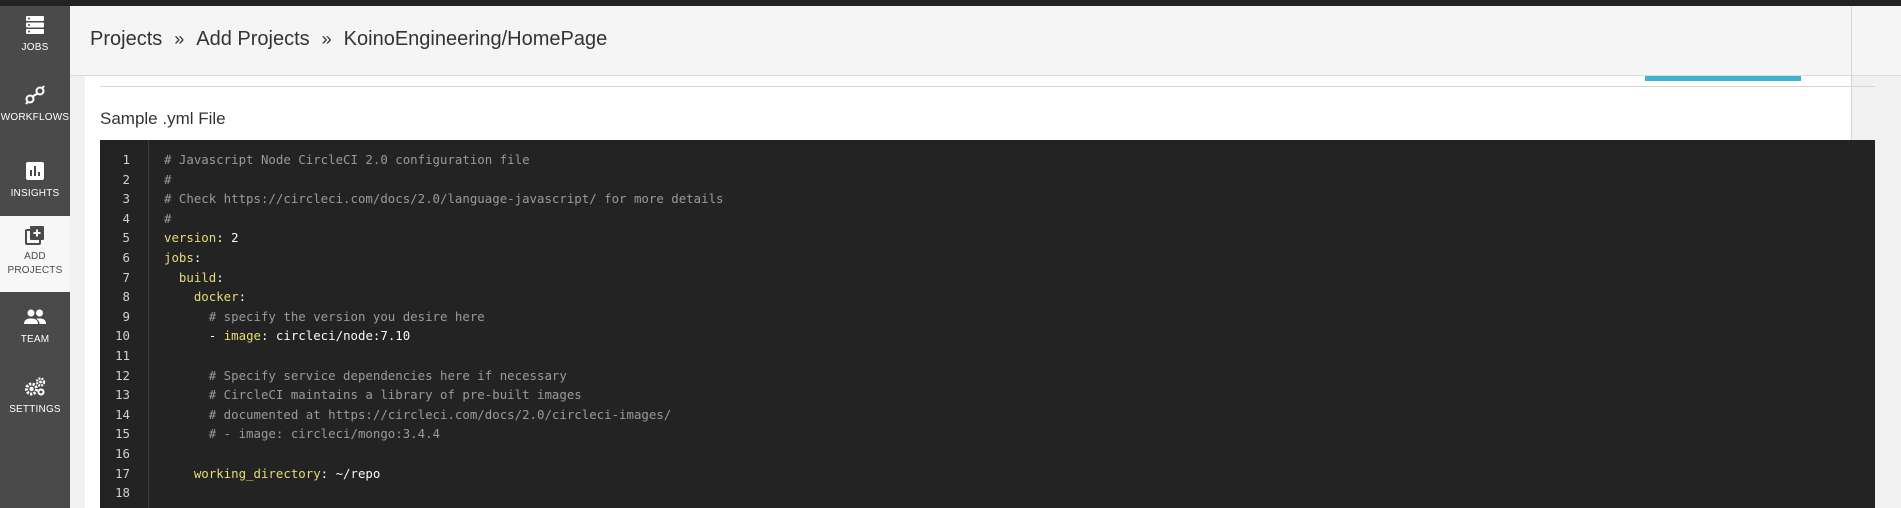 This screenshot has width=1901, height=508. What do you see at coordinates (126, 316) in the screenshot?
I see `line-number: 9` at bounding box center [126, 316].